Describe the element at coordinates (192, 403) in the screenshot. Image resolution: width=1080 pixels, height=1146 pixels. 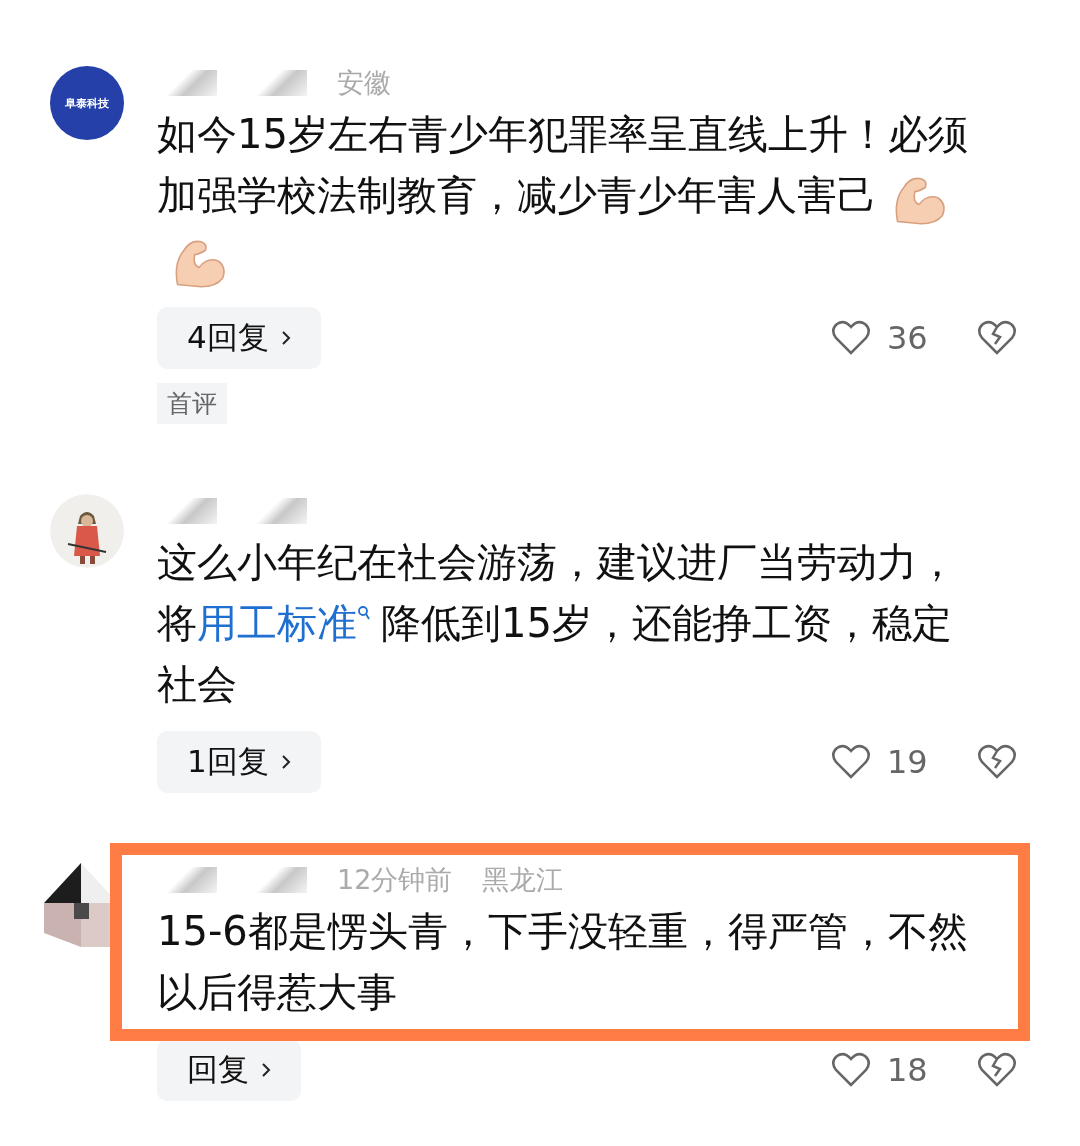
I see `first-comment-tag: 首评` at that location.